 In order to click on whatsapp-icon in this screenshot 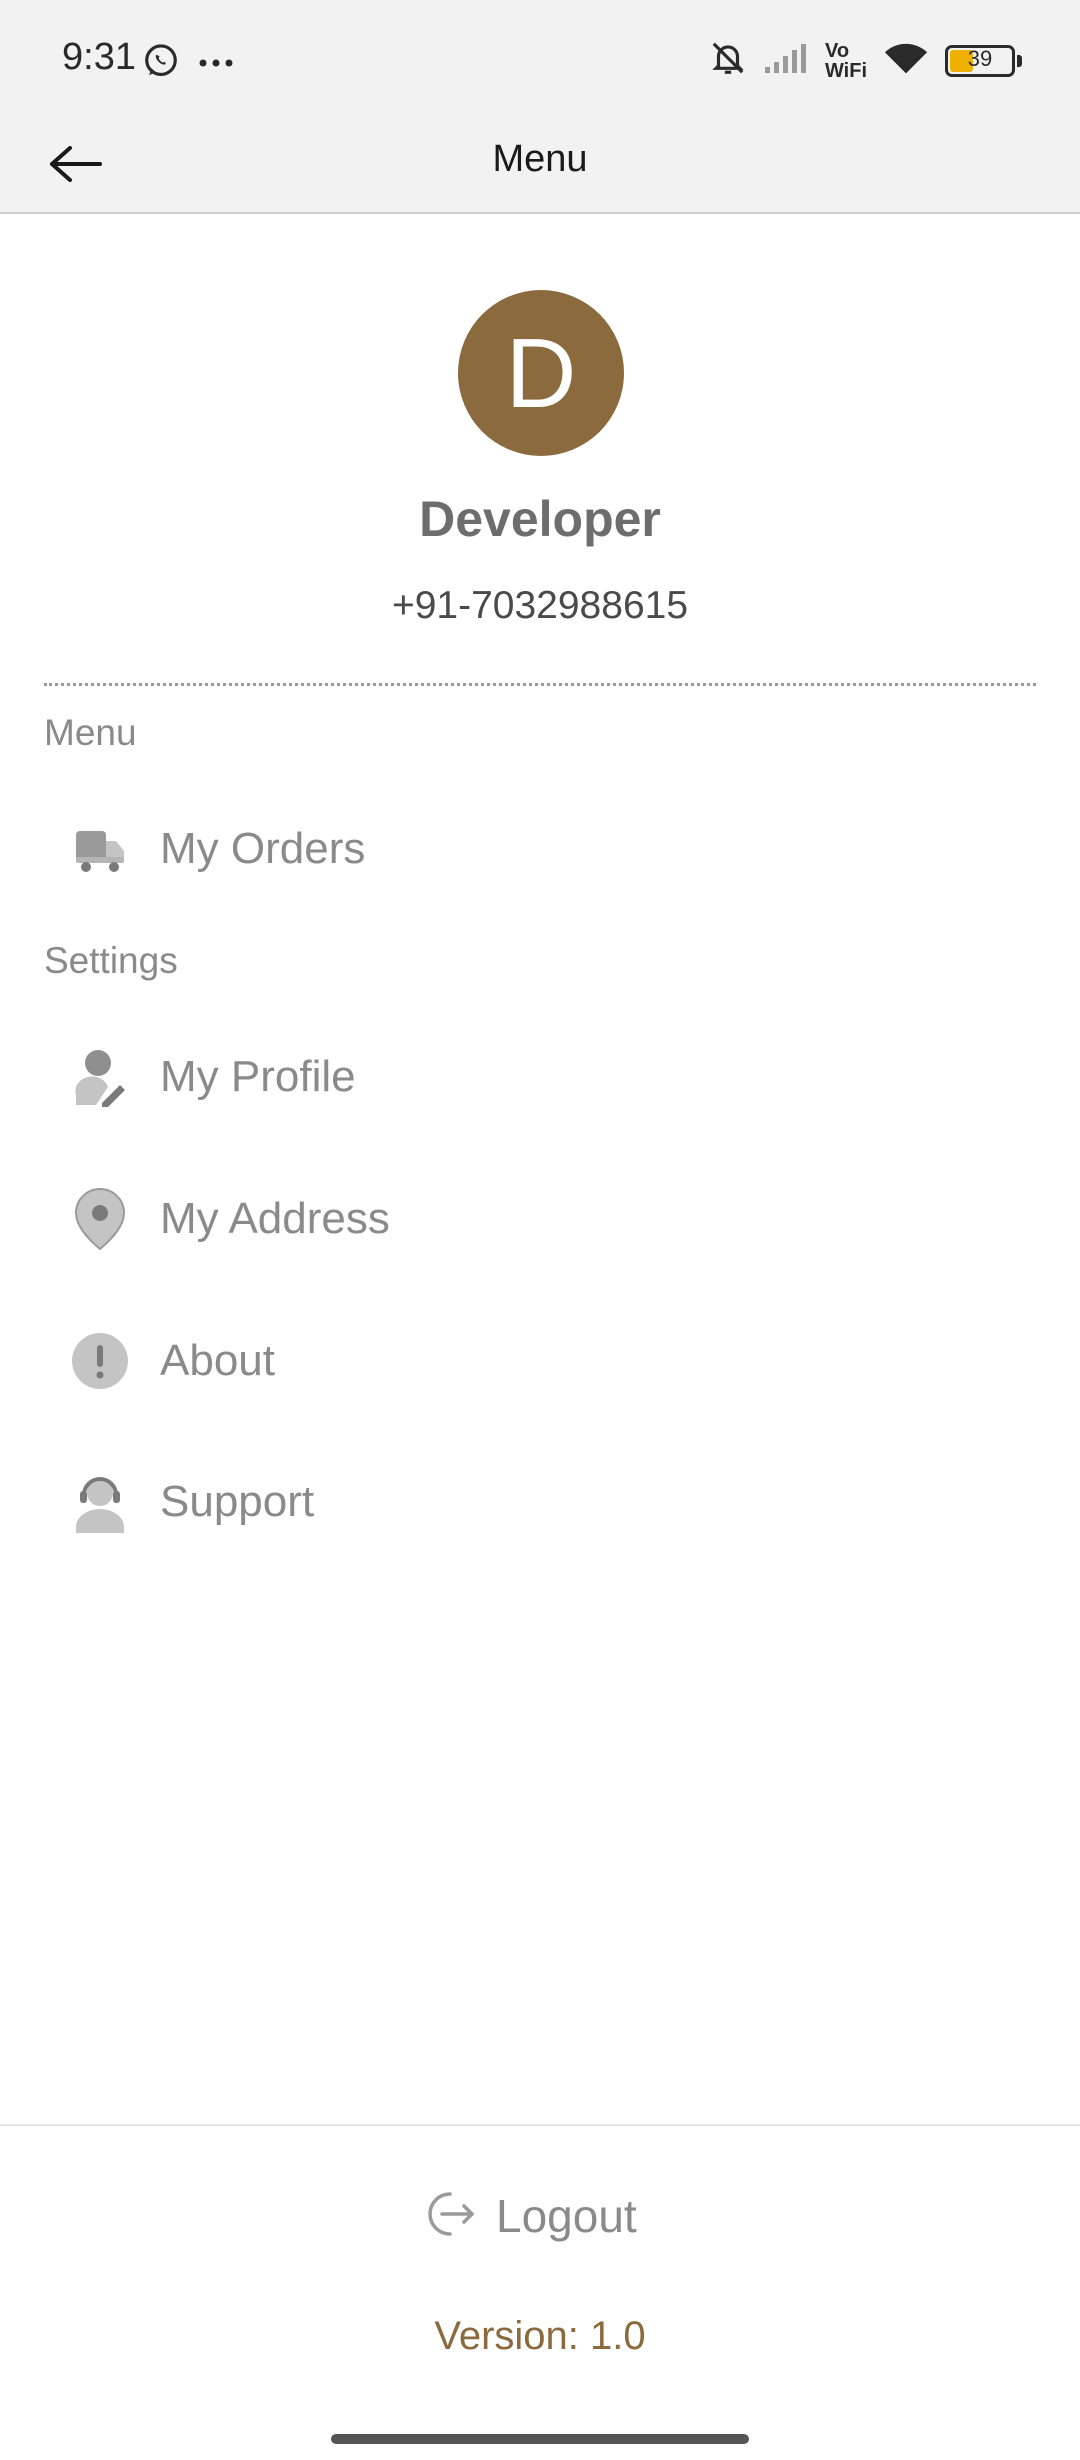, I will do `click(161, 63)`.